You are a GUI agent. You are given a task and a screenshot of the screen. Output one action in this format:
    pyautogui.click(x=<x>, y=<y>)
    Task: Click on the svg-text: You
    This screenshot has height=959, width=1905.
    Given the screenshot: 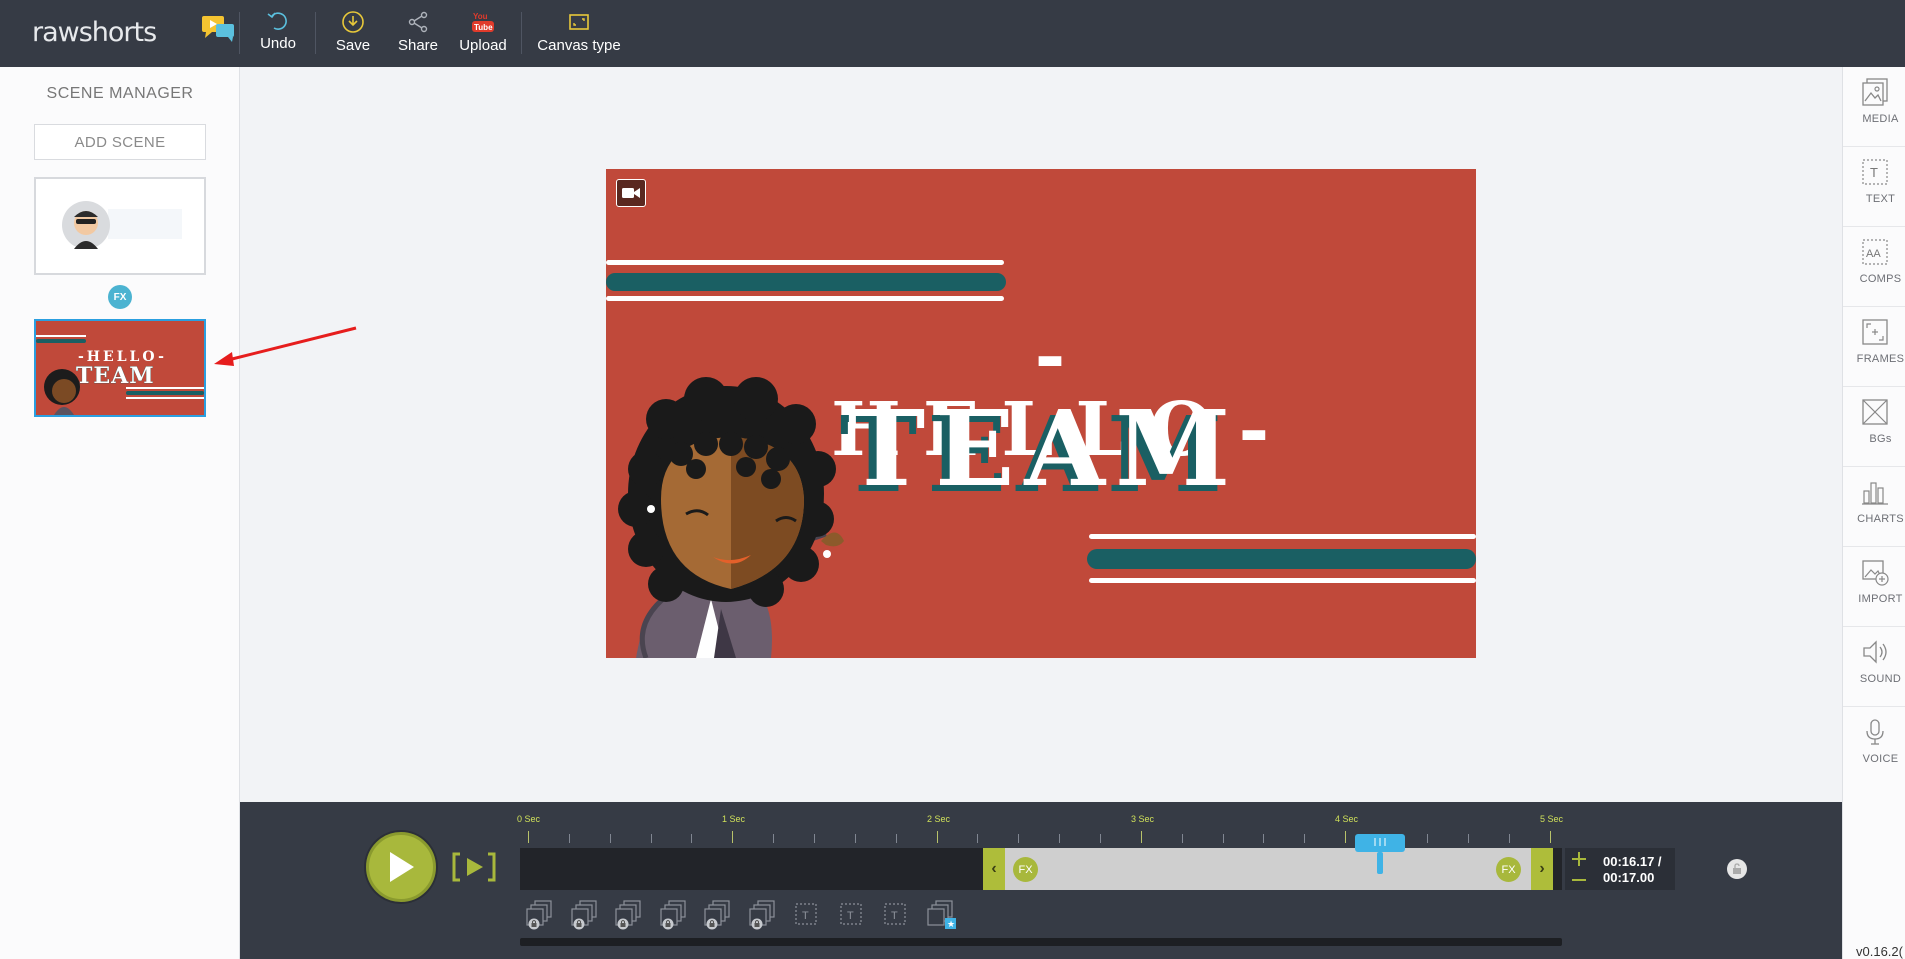 What is the action you would take?
    pyautogui.click(x=480, y=16)
    